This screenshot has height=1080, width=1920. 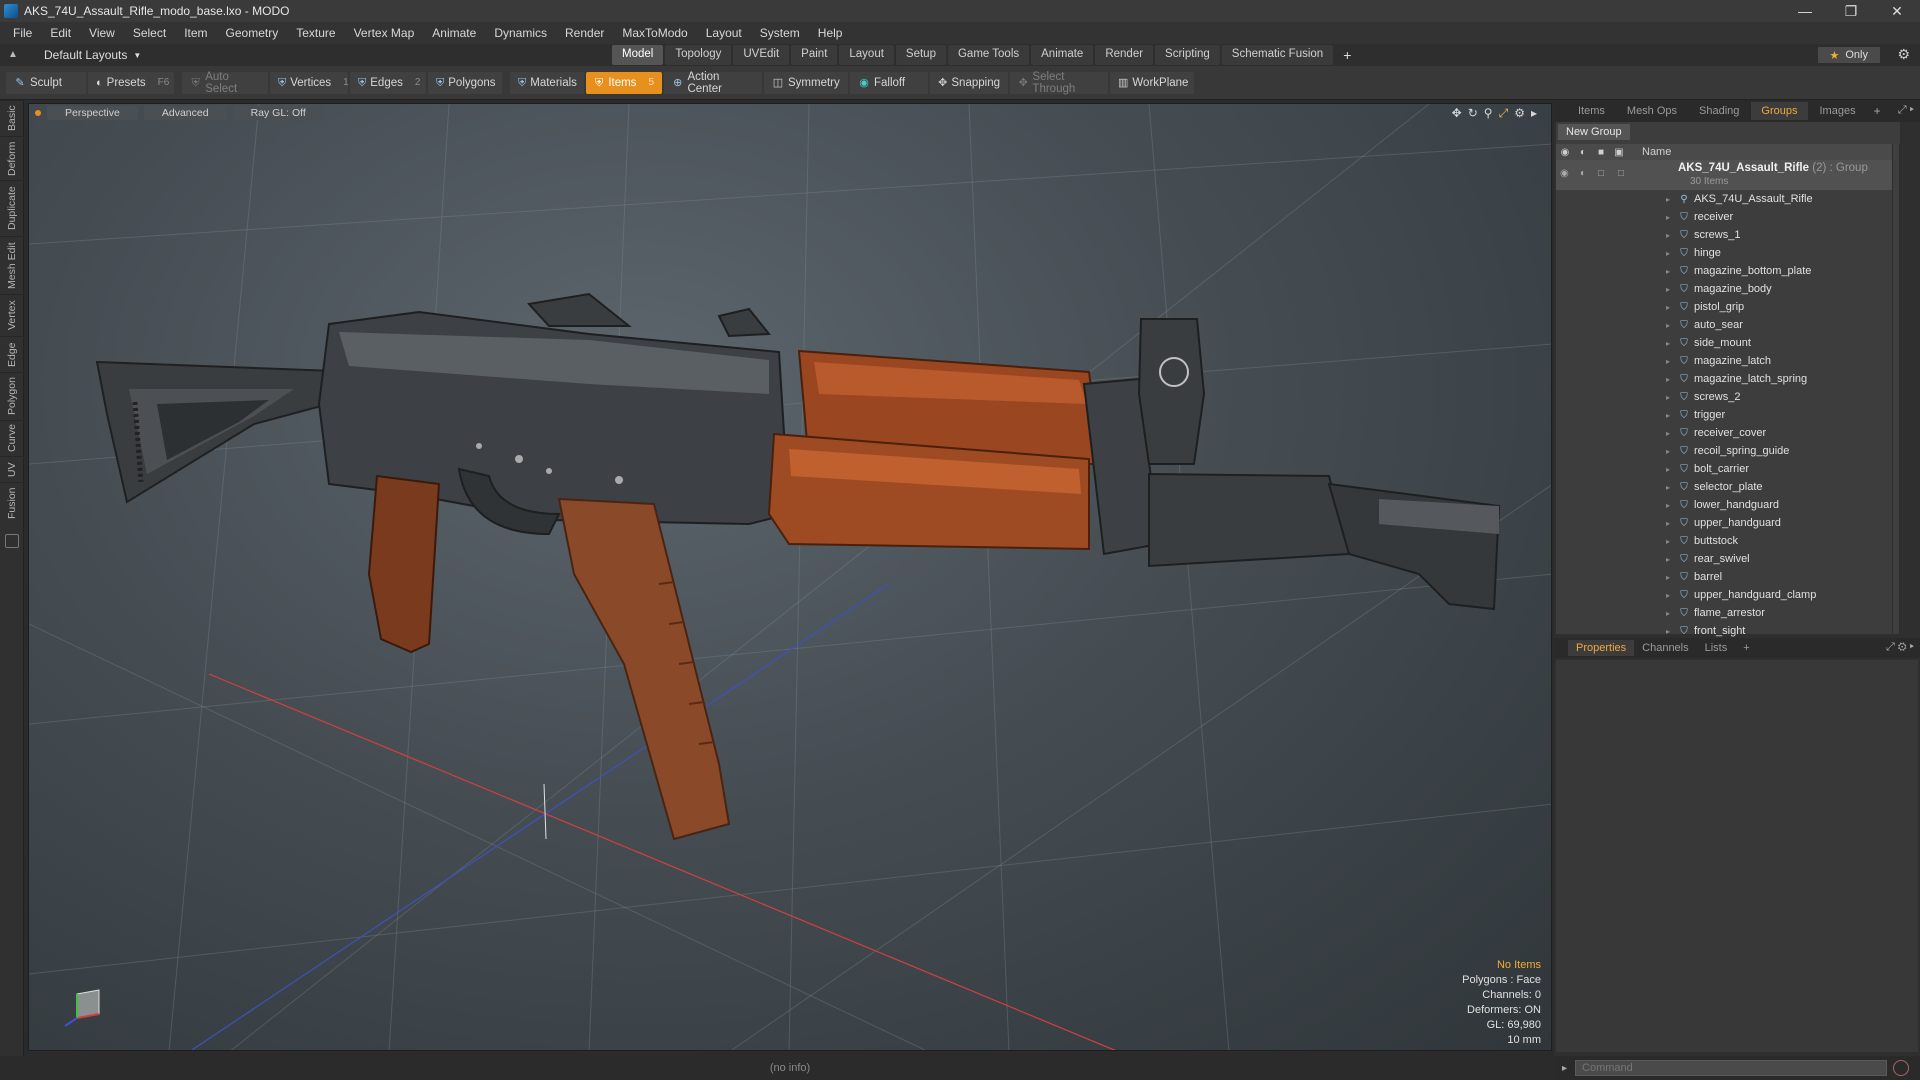 I want to click on layout-dropdown: ▲ Default Layouts ▼, so click(x=288, y=55).